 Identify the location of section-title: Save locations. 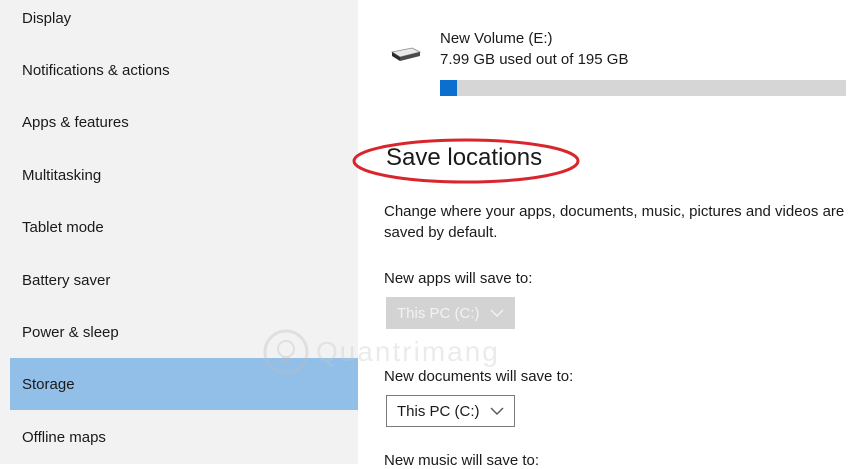
(464, 157).